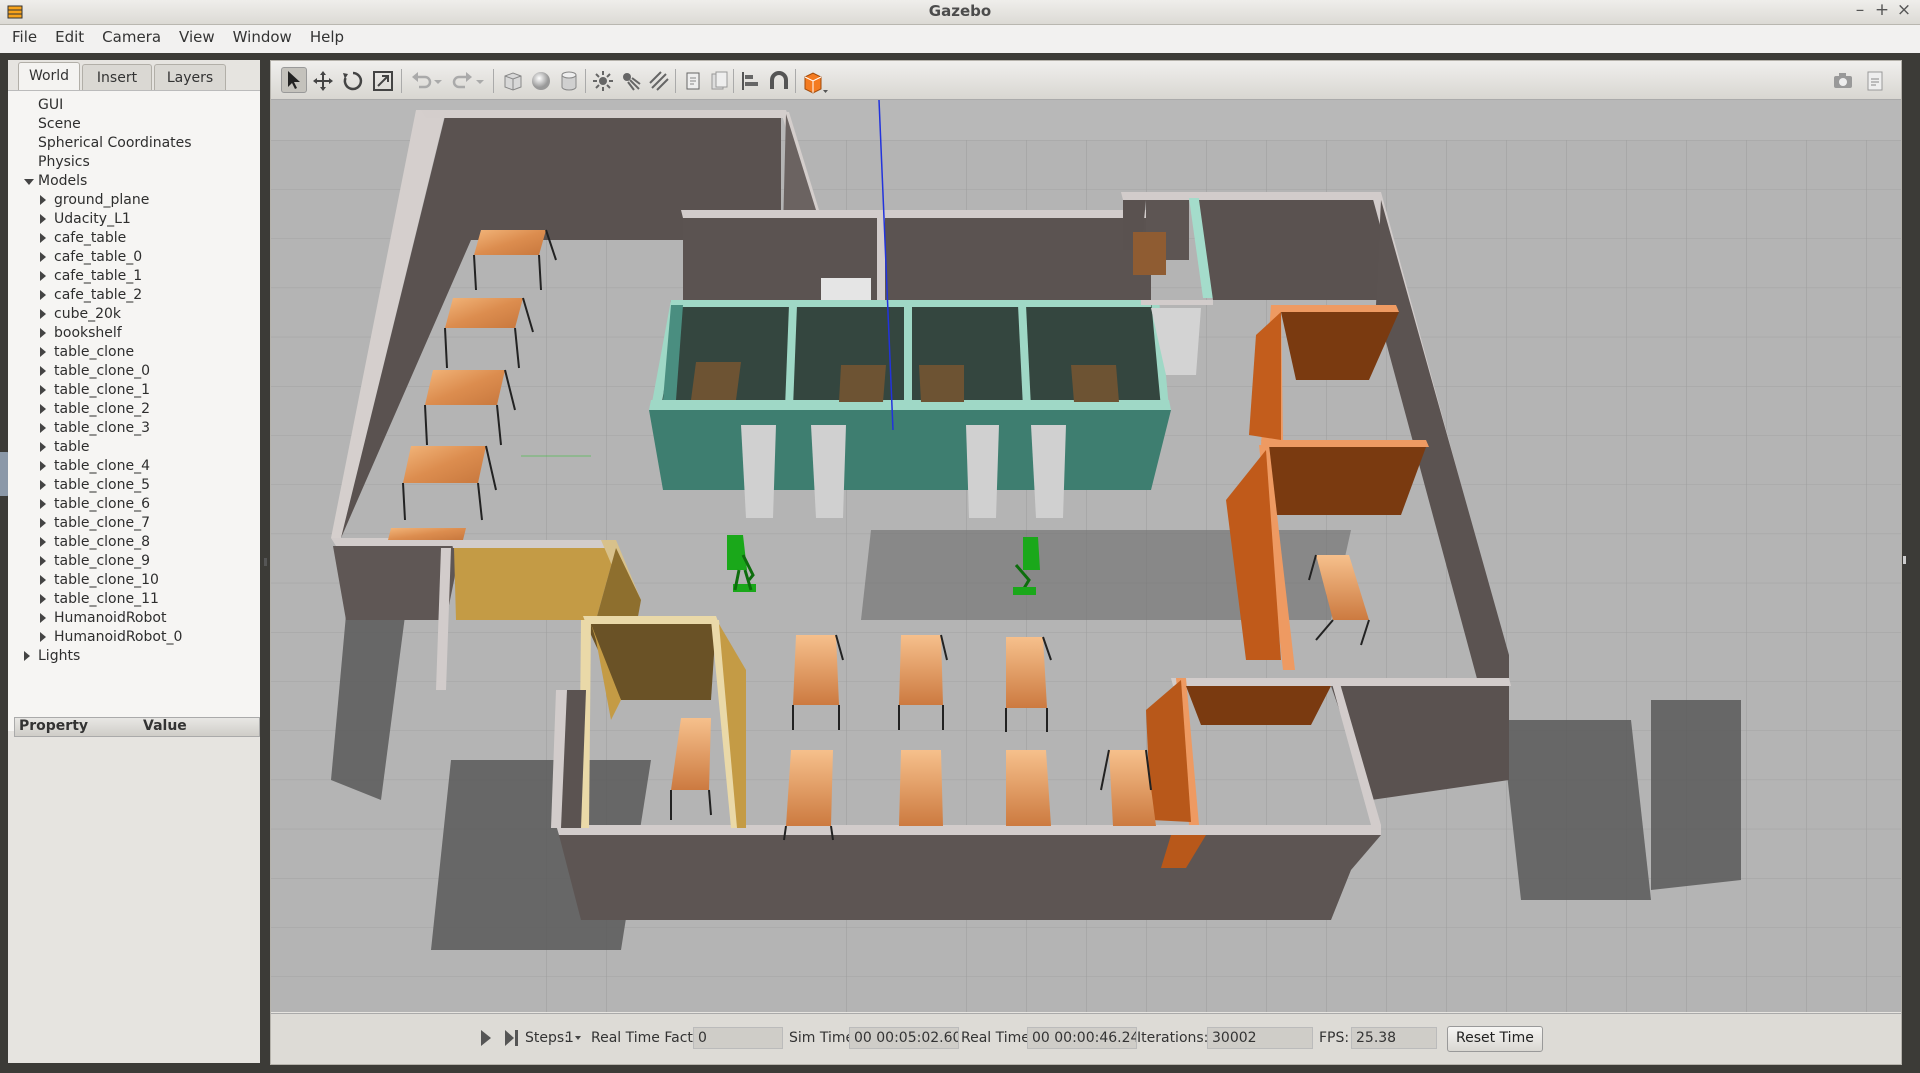  I want to click on minimize-button: –, so click(1860, 10).